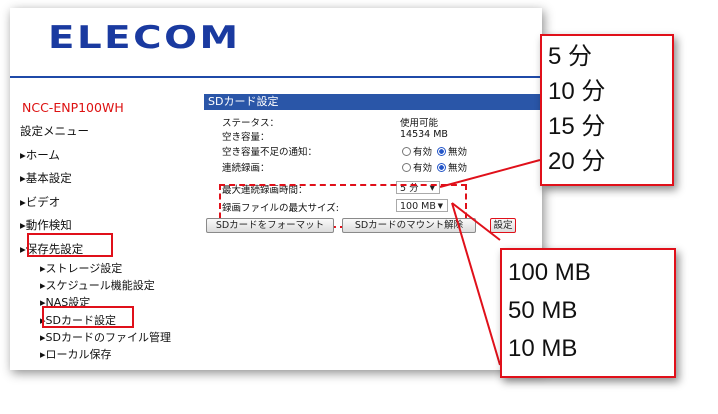 The height and width of the screenshot is (414, 718). Describe the element at coordinates (588, 313) in the screenshot. I see `file-size-options-callout: 100 MB 50 MB 10 MB` at that location.